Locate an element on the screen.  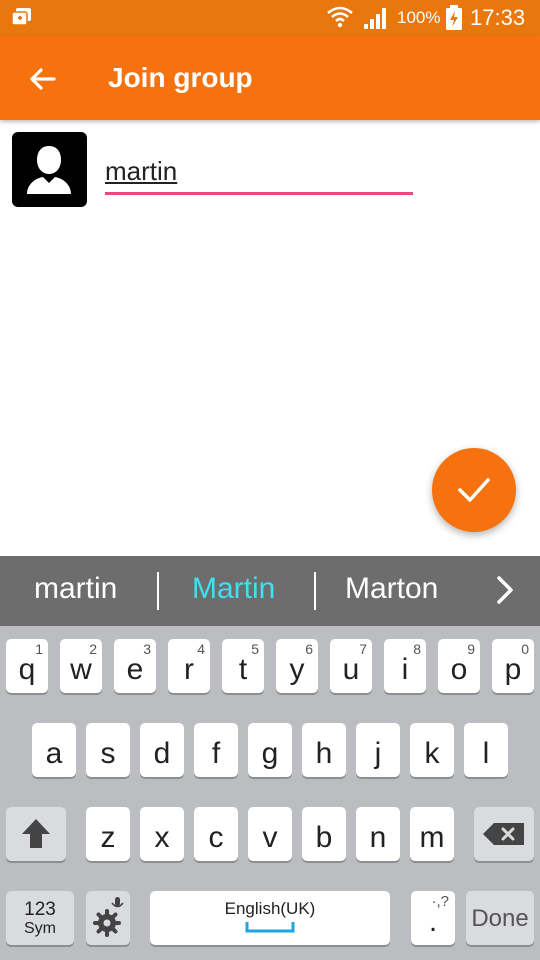
backspace-key is located at coordinates (504, 834).